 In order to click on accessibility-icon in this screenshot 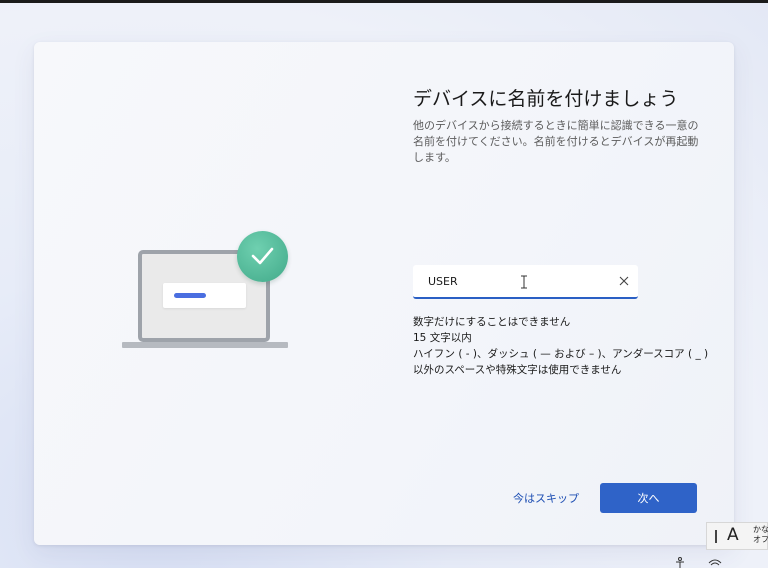, I will do `click(680, 562)`.